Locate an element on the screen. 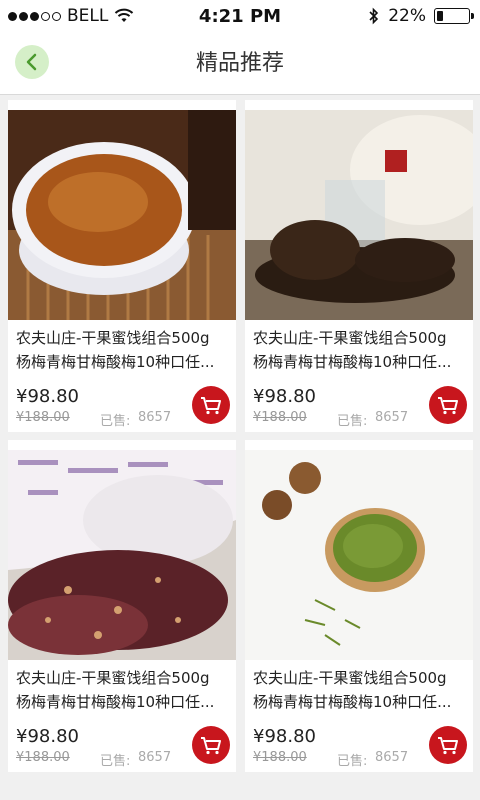 Image resolution: width=480 pixels, height=800 pixels. battery-percent: 22% is located at coordinates (407, 16).